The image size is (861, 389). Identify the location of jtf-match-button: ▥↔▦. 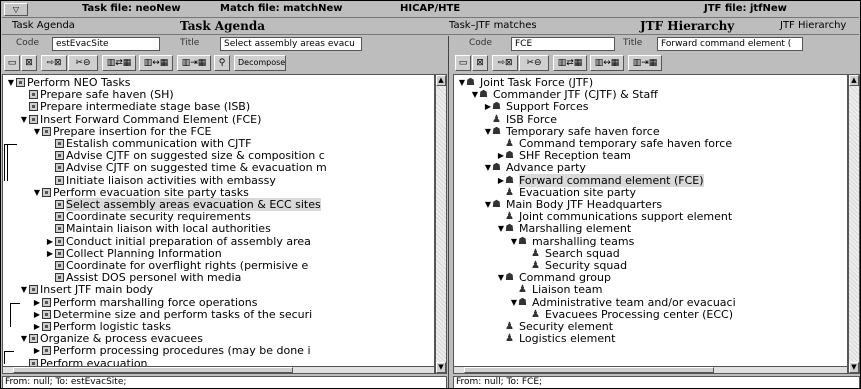
(607, 63).